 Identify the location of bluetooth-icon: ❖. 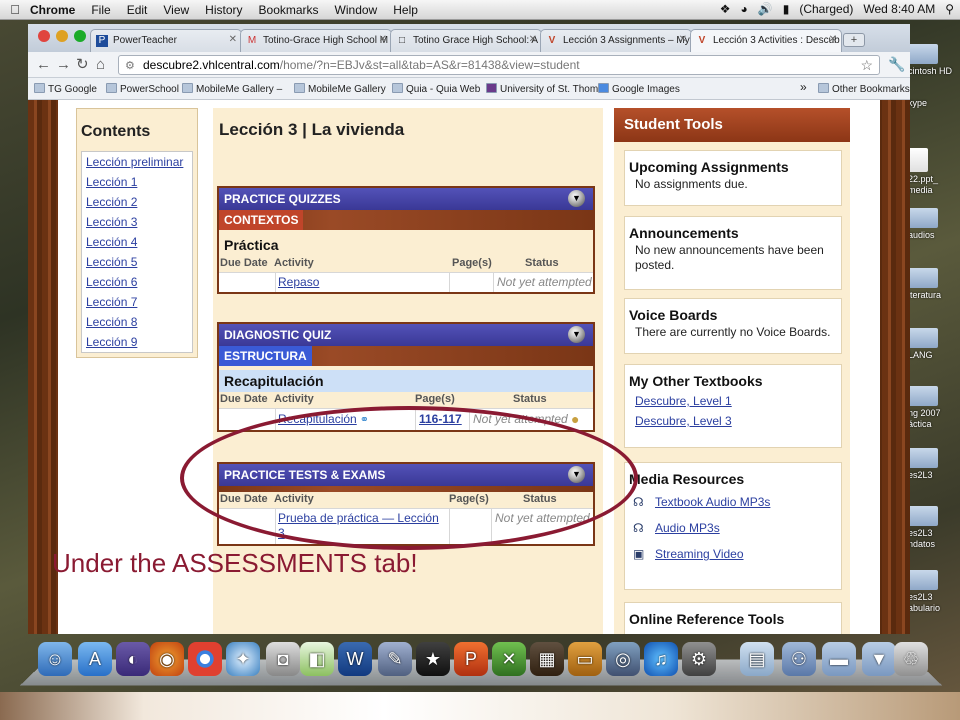
(725, 9).